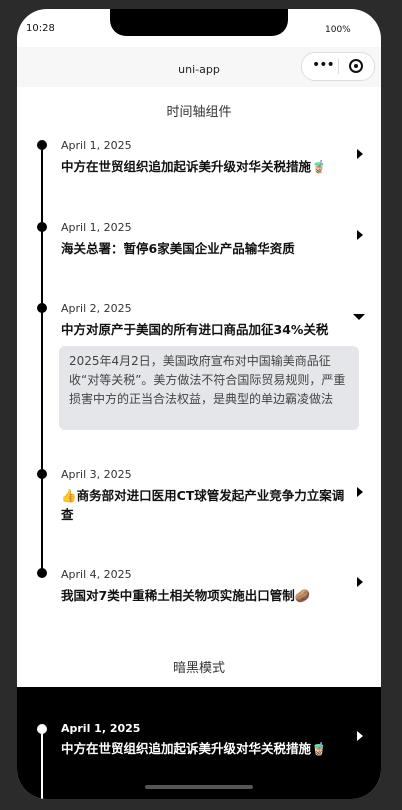  Describe the element at coordinates (96, 474) in the screenshot. I see `timeline-date: April 3, 2025` at that location.